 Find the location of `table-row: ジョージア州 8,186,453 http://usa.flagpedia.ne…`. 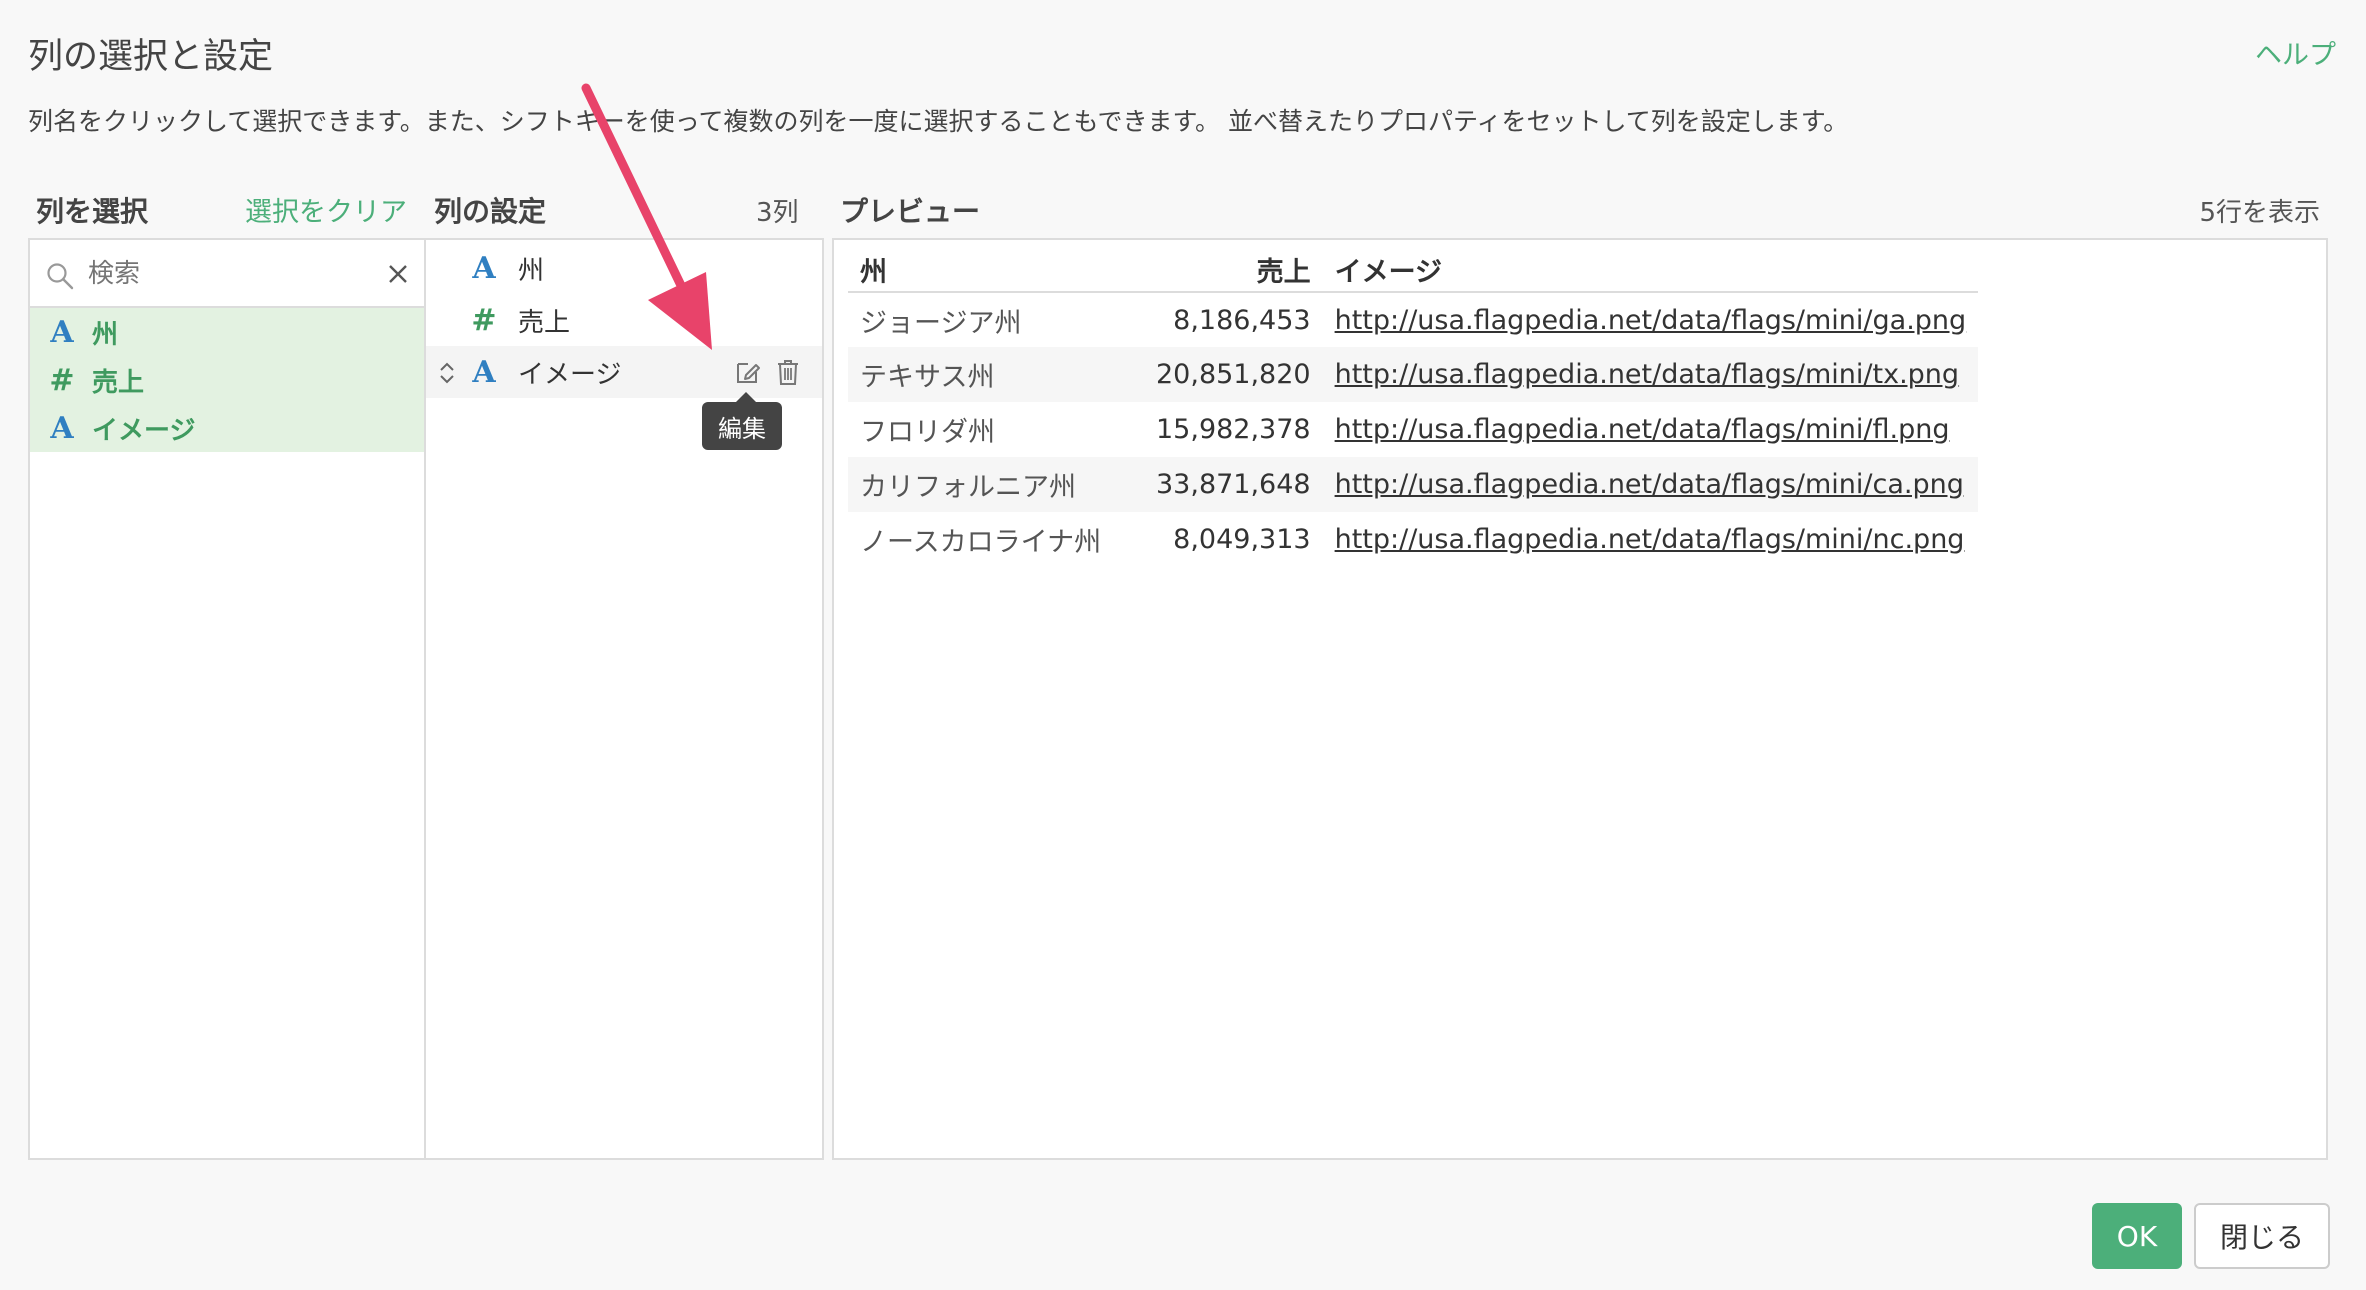

table-row: ジョージア州 8,186,453 http://usa.flagpedia.ne… is located at coordinates (1413, 319).